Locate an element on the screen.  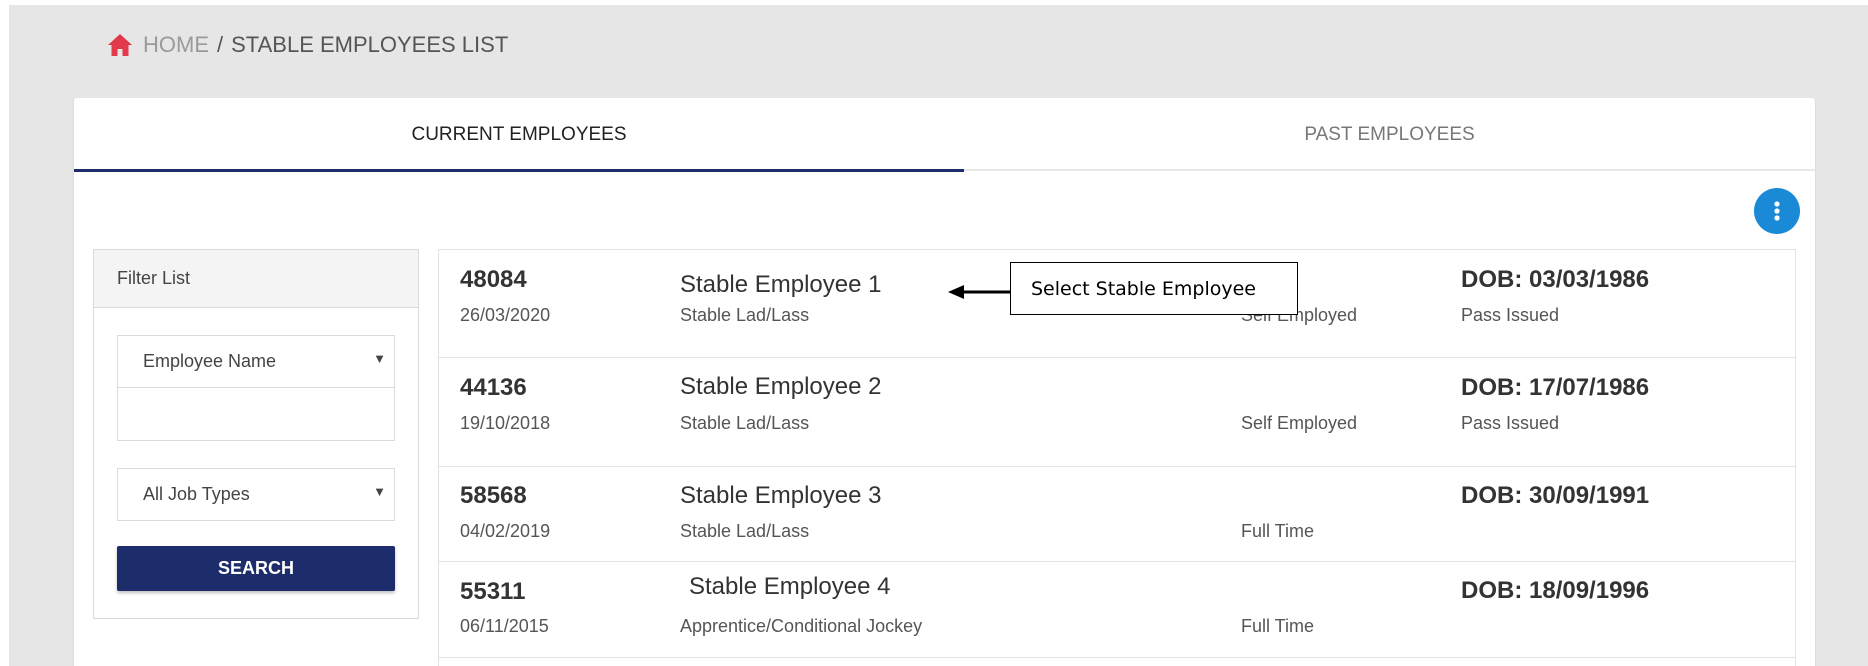
employee-dob: DOB: 17/07/1986 is located at coordinates (1555, 387).